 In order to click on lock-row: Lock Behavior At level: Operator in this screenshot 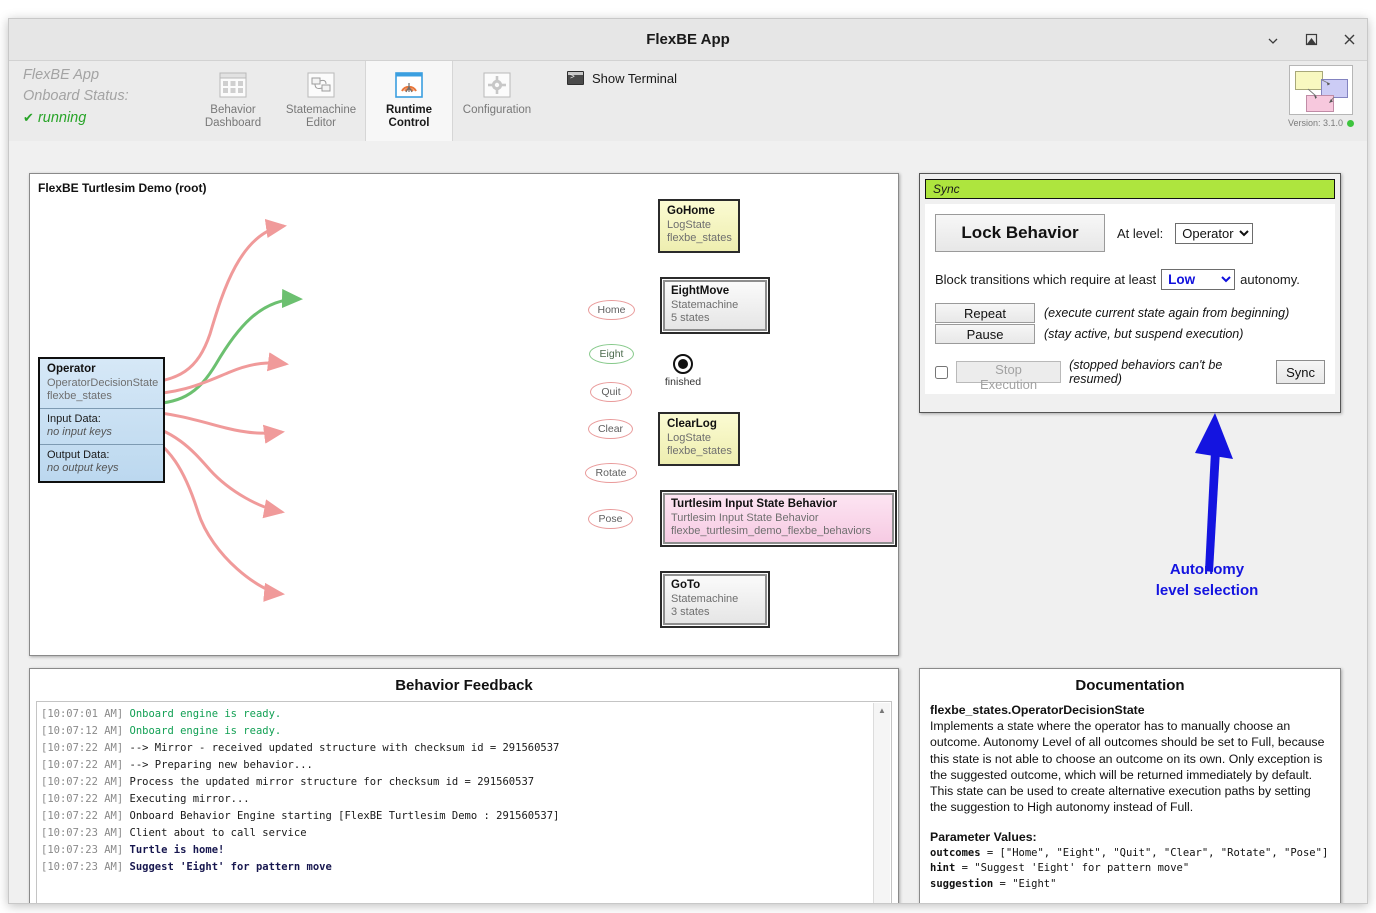, I will do `click(1130, 233)`.